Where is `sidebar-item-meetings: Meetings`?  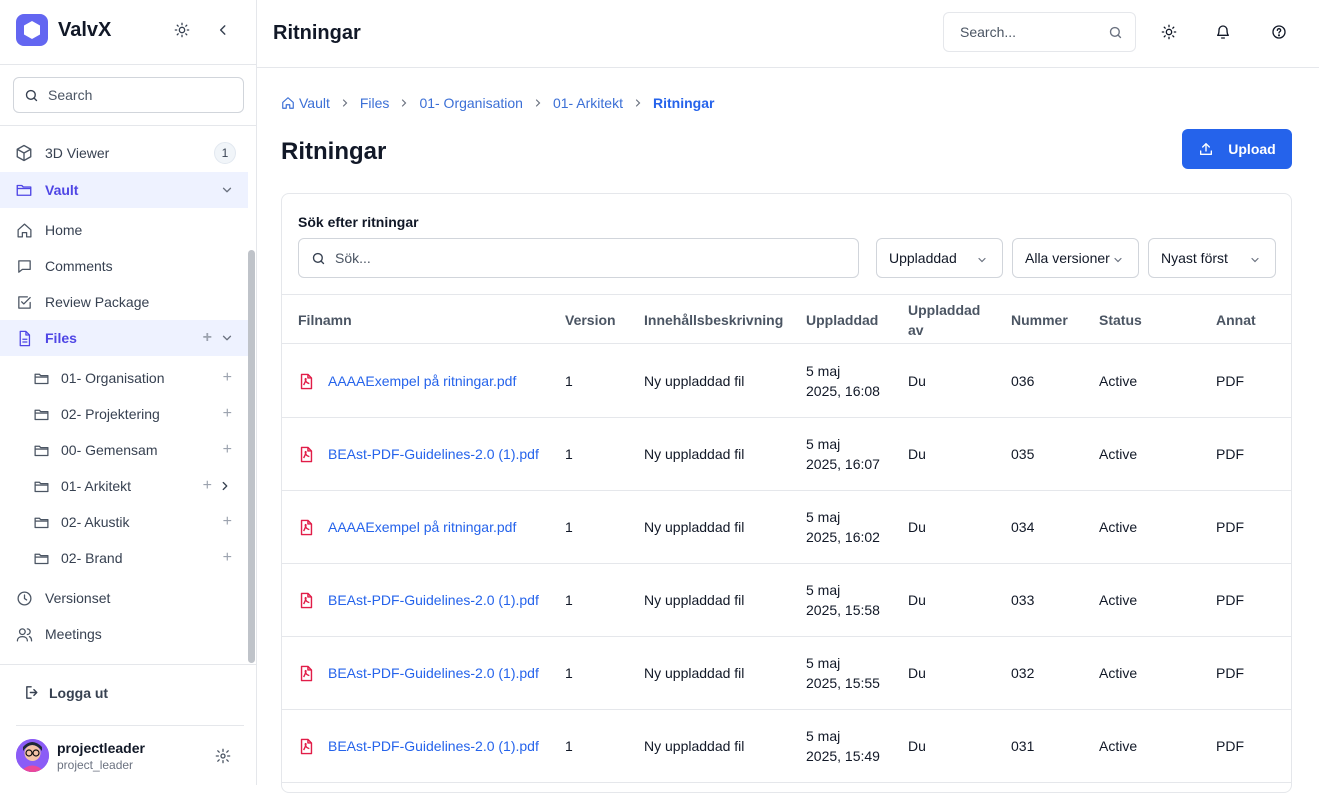 sidebar-item-meetings: Meetings is located at coordinates (124, 634).